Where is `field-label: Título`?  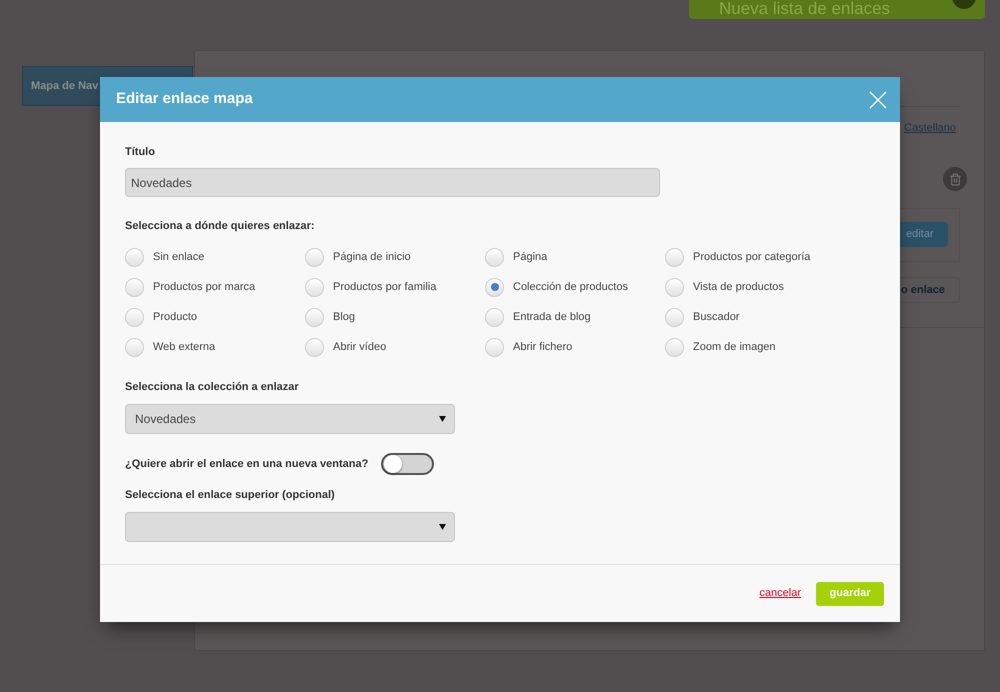
field-label: Título is located at coordinates (140, 152).